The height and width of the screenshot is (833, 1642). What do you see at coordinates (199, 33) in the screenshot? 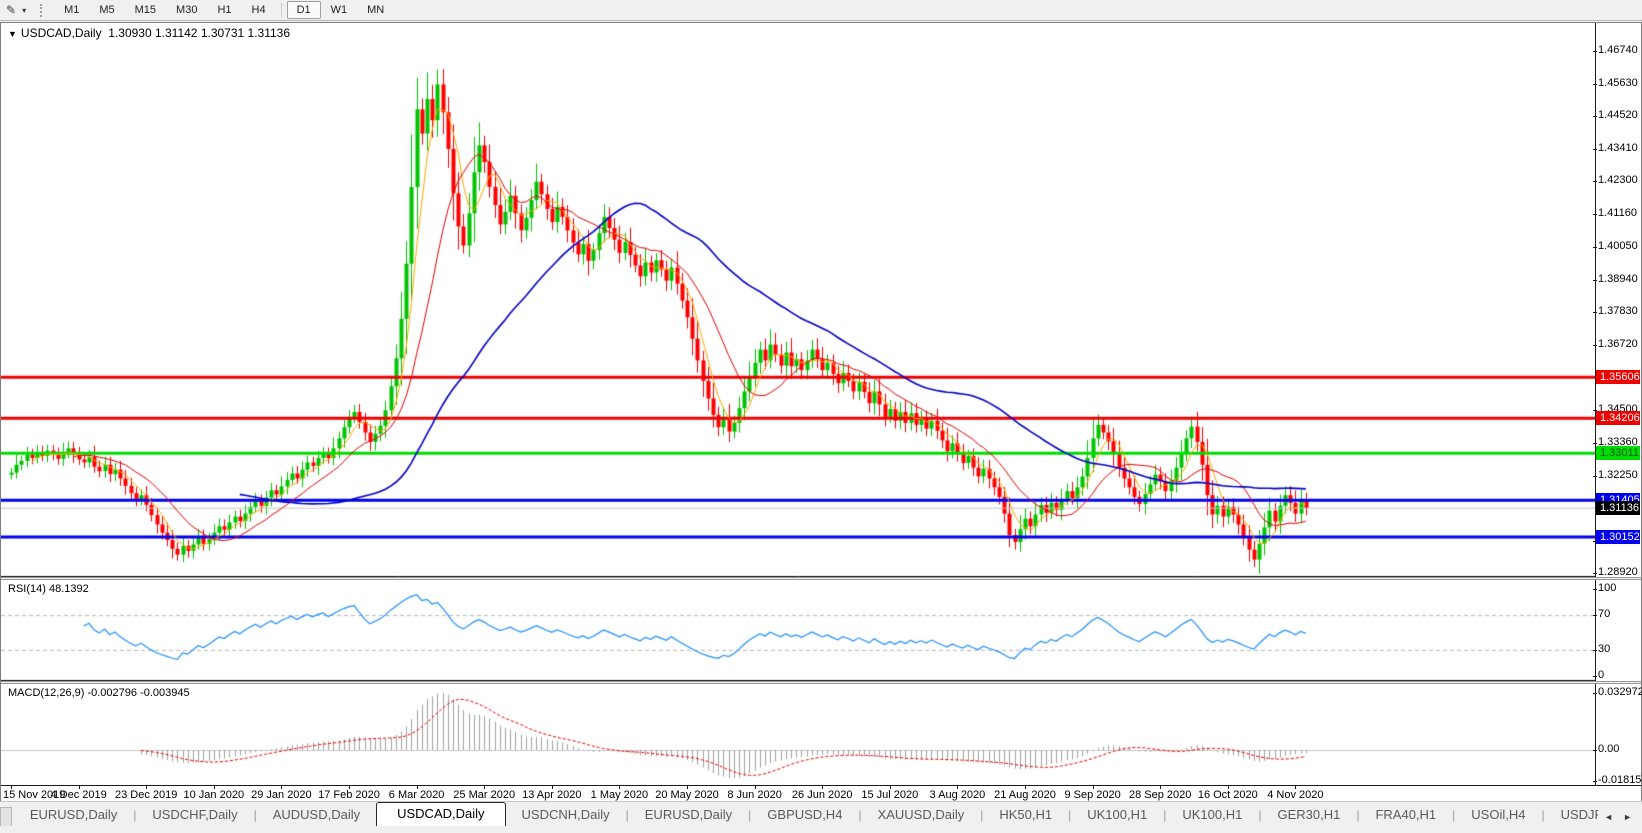
I see `chart-ohlc-values: 1.30930 1.31142 1.30731 1.31136` at bounding box center [199, 33].